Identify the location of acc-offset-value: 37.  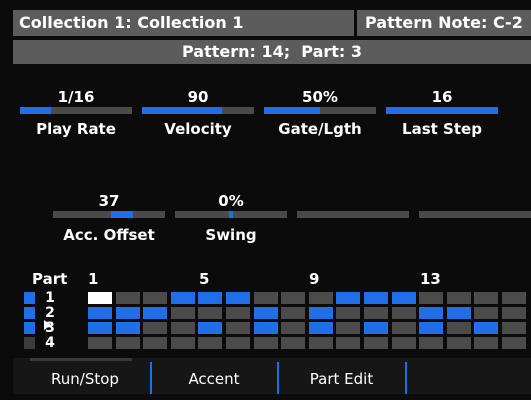
(109, 201).